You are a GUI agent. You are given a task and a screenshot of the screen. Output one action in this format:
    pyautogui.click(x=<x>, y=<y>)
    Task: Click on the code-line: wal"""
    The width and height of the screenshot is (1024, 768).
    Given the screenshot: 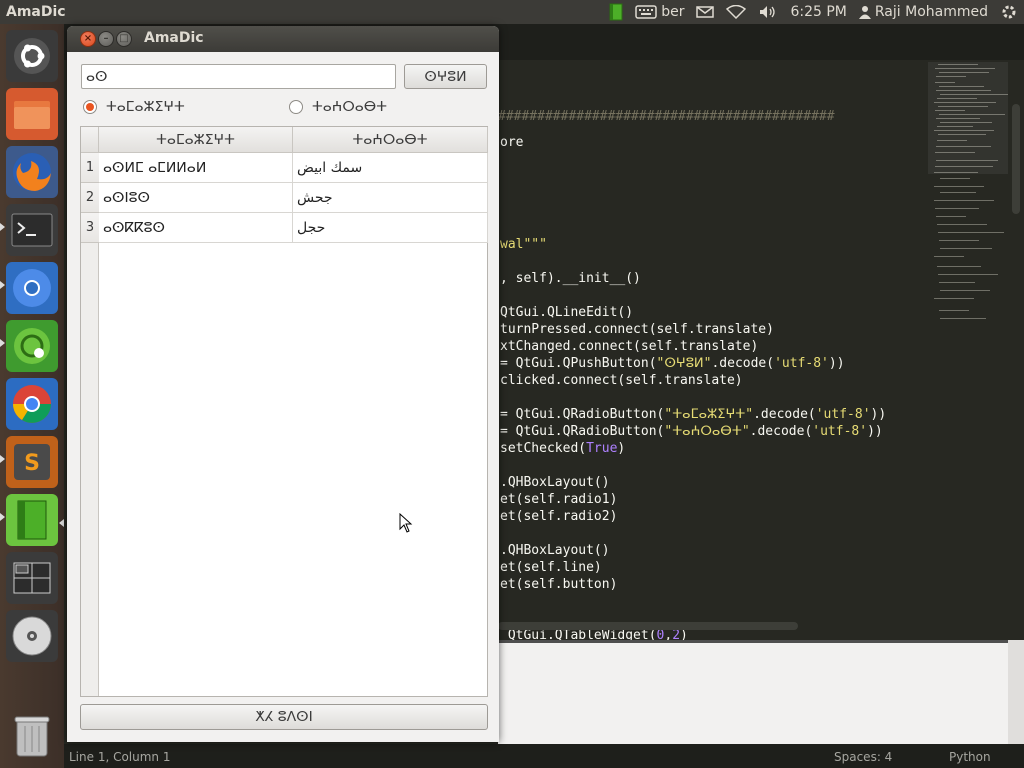 What is the action you would take?
    pyautogui.click(x=523, y=244)
    